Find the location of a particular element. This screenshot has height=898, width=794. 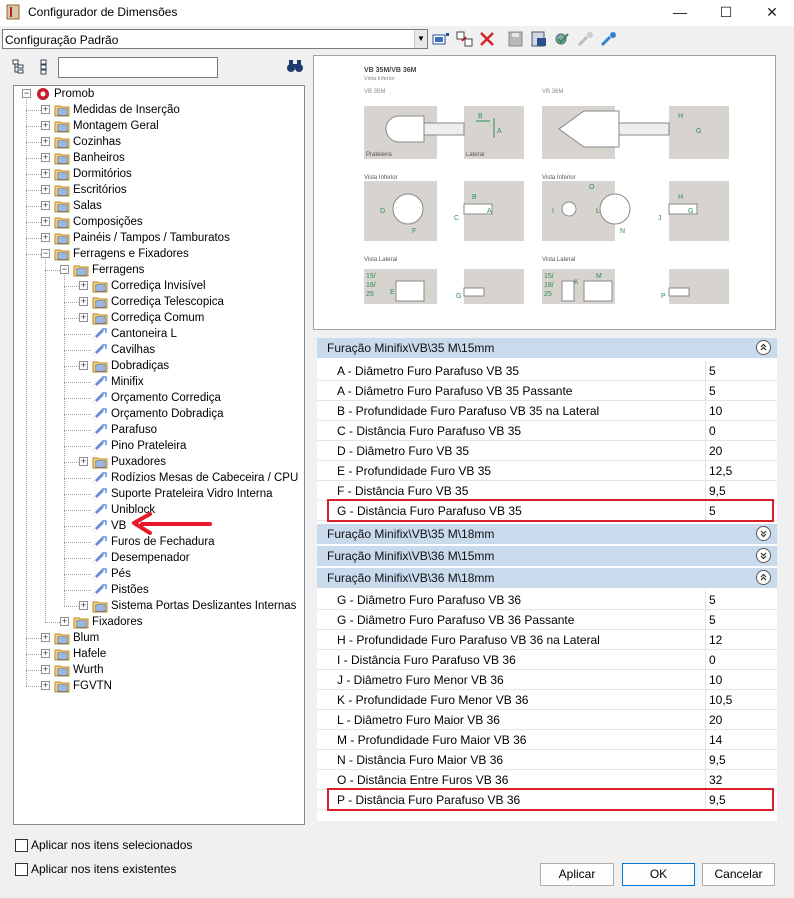

tree-item: + Dormitórios is located at coordinates (159, 174).